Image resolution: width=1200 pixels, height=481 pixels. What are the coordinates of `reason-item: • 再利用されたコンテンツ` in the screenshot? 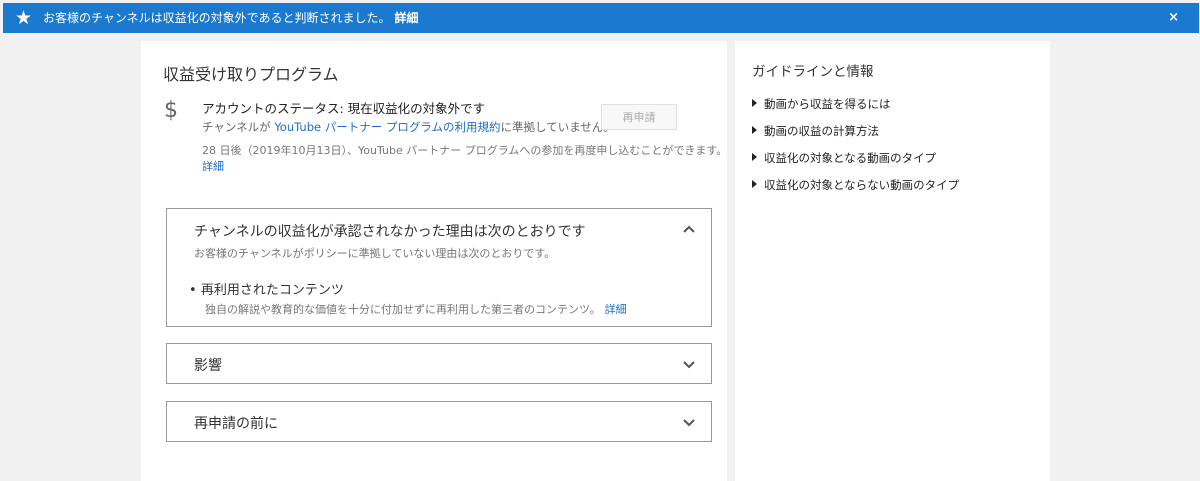 It's located at (266, 290).